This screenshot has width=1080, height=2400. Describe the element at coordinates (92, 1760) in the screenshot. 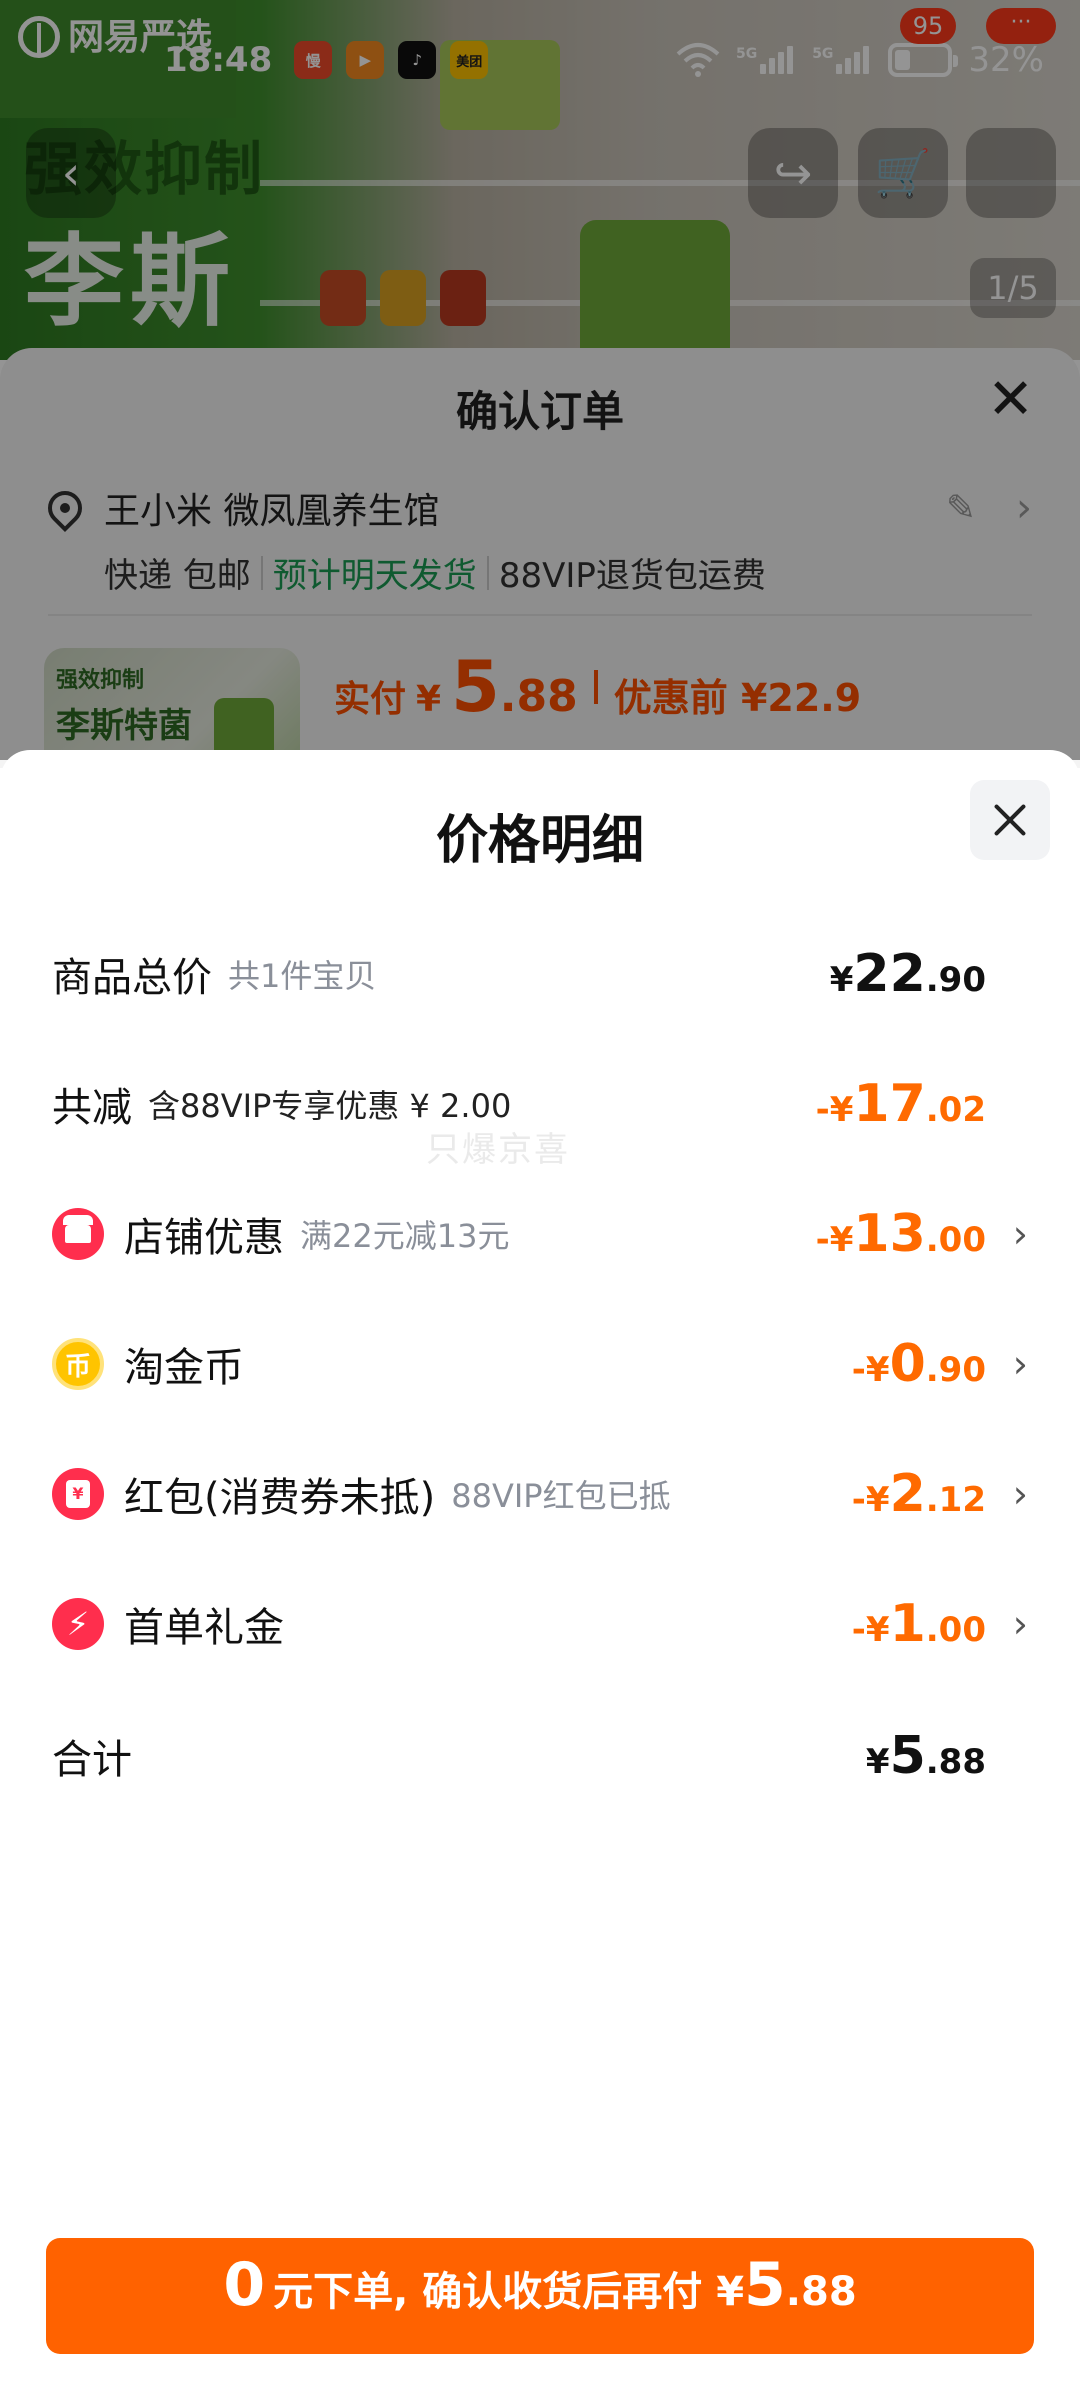

I see `row-label: 合计` at that location.